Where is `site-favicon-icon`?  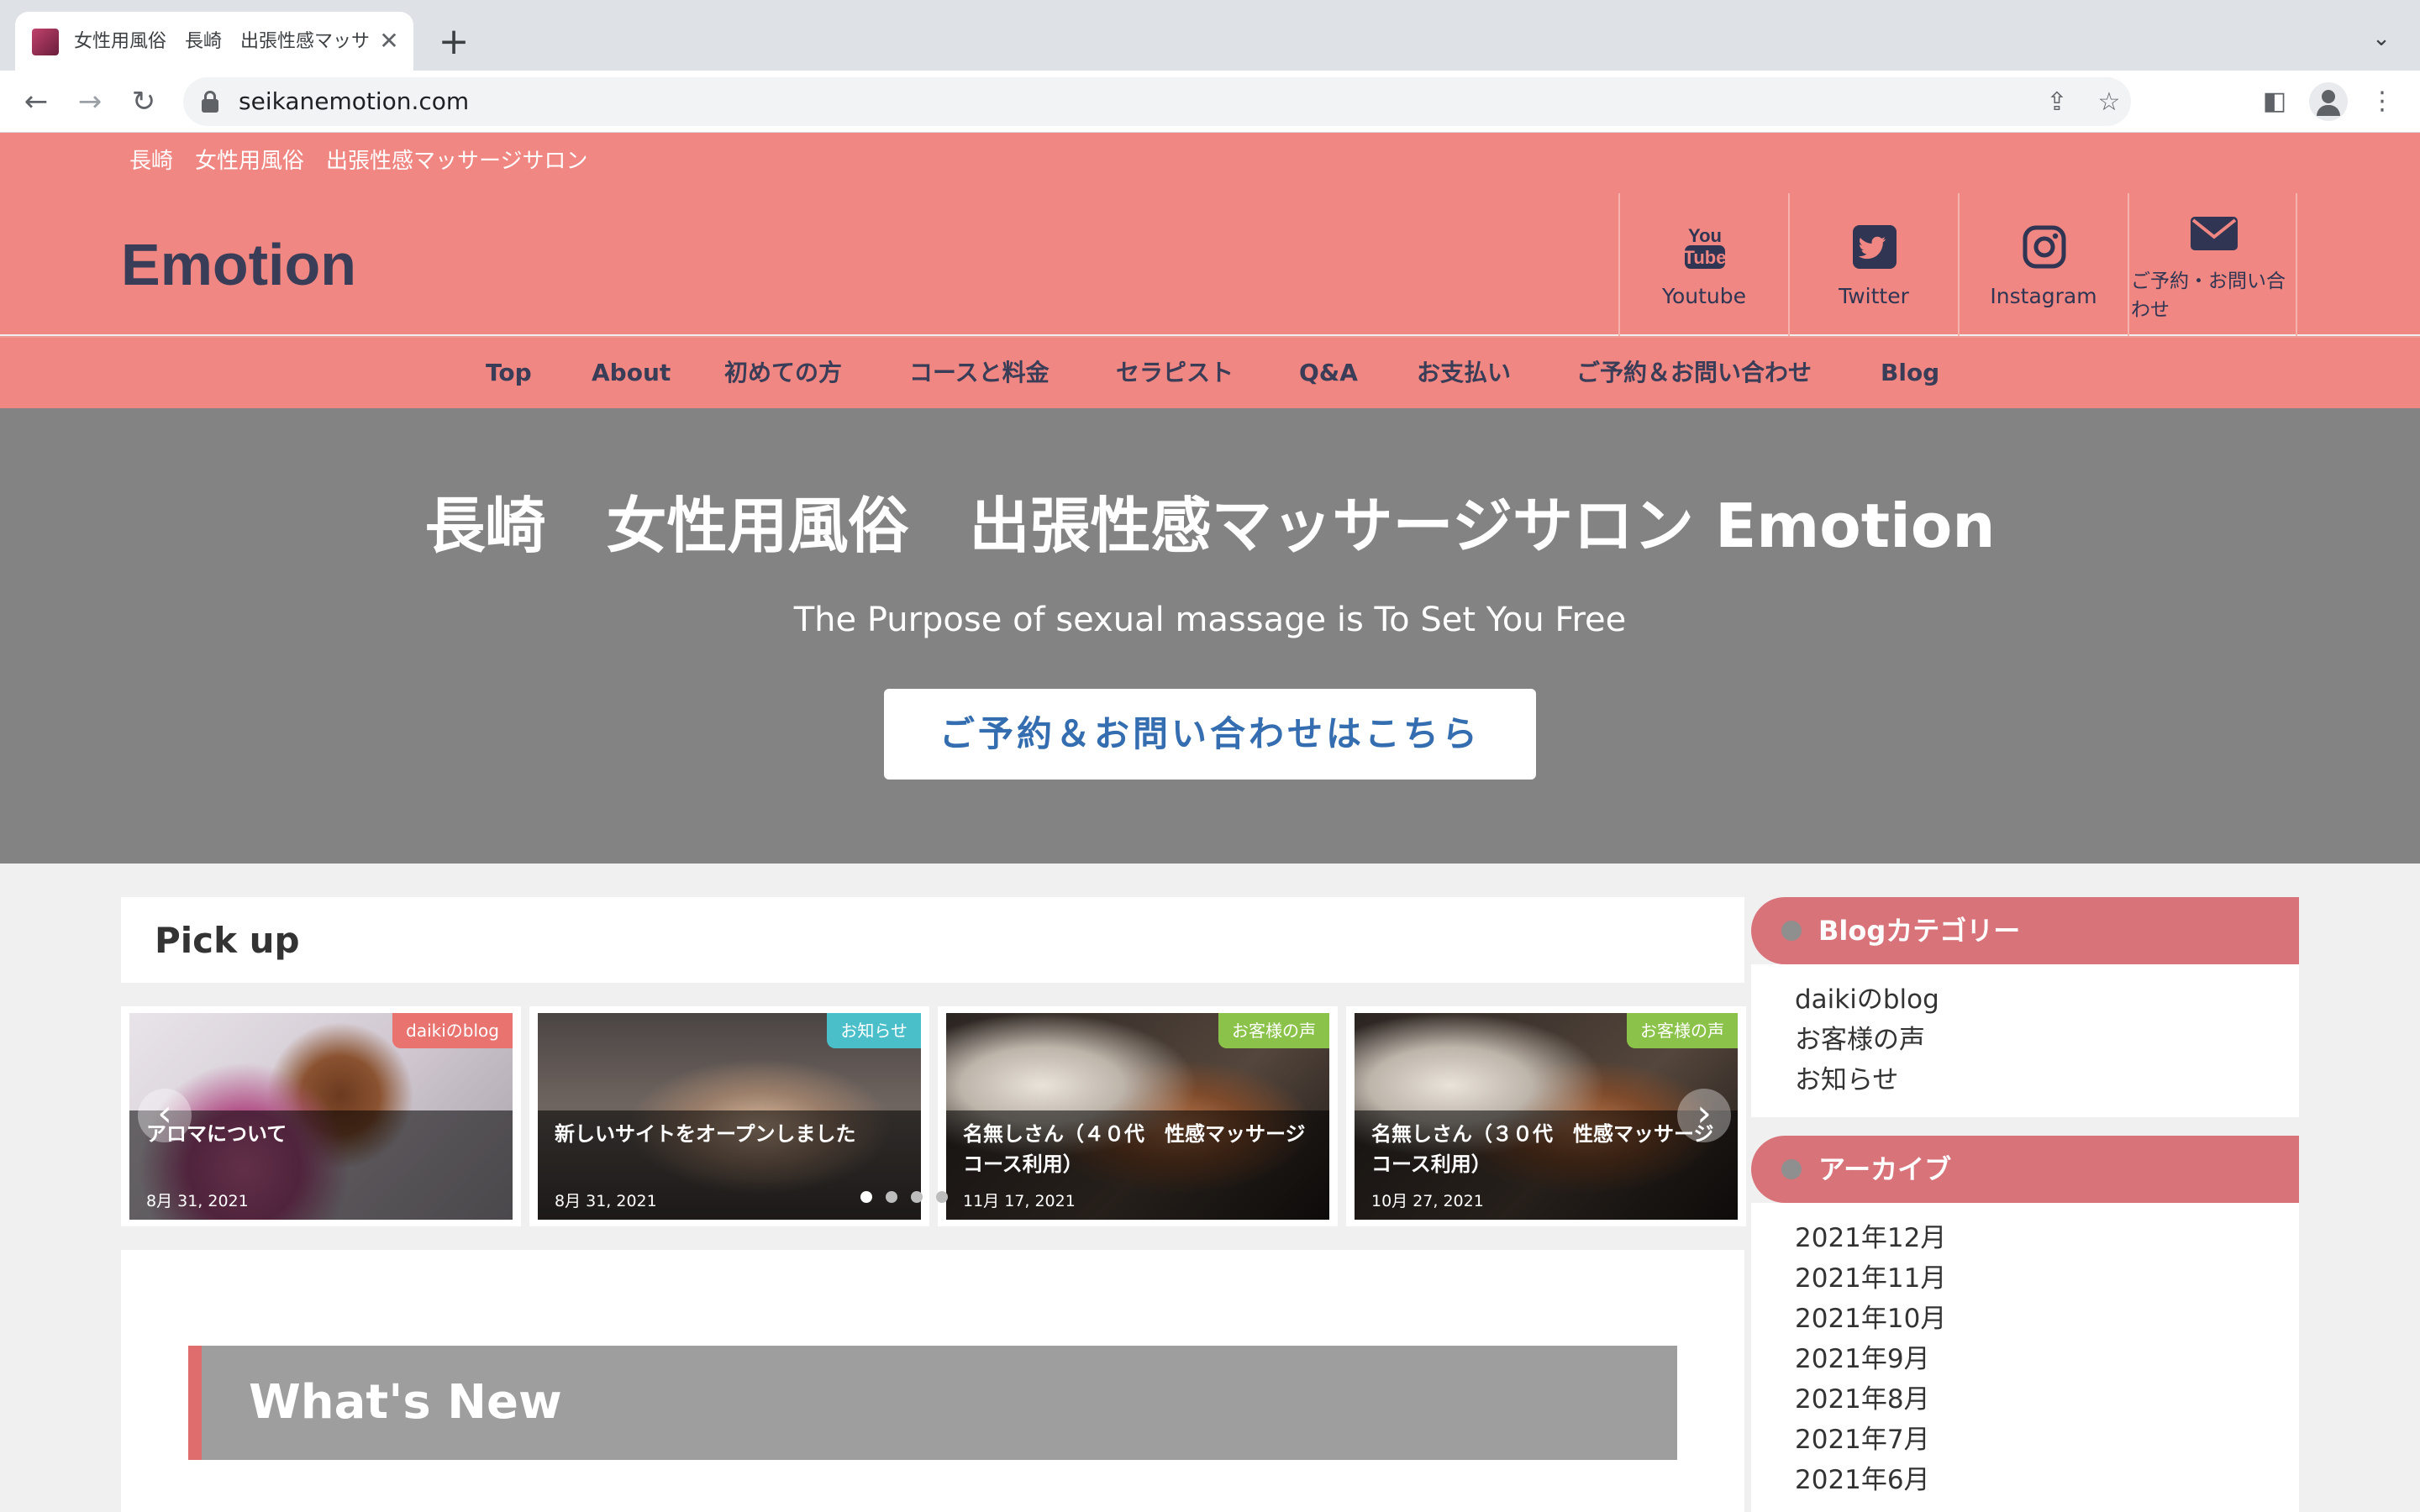 site-favicon-icon is located at coordinates (45, 42).